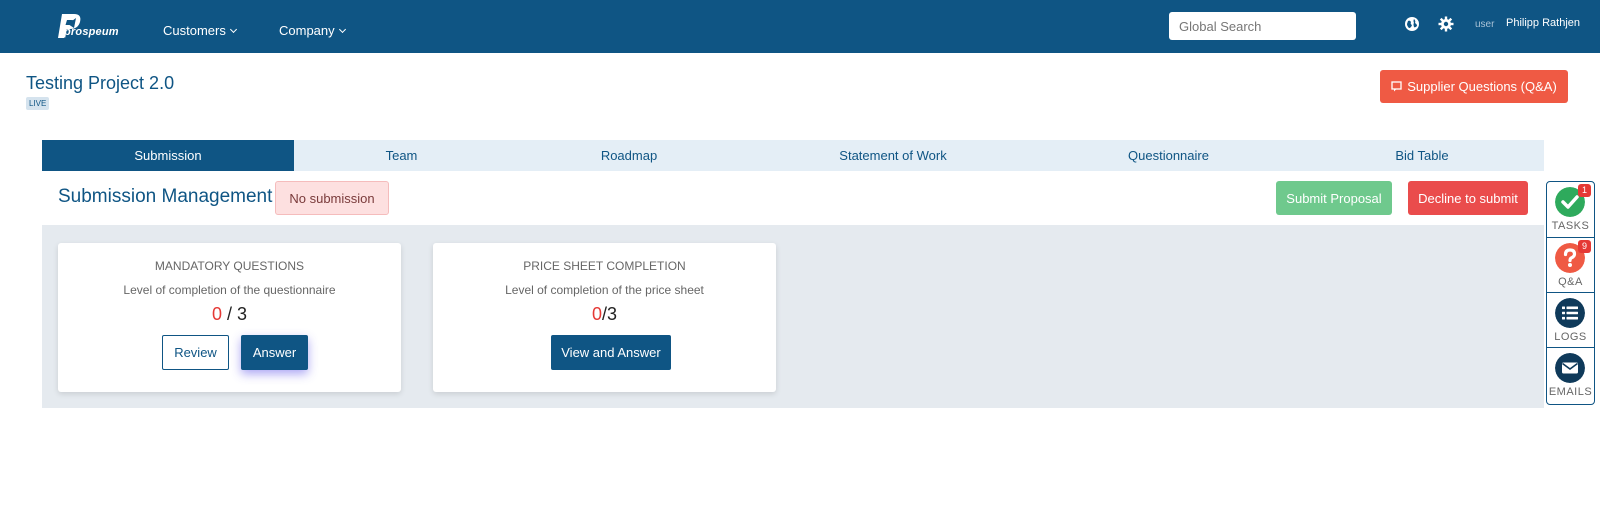 This screenshot has height=510, width=1600. I want to click on supplier-questions-button: Supplier Questions (Q&A), so click(1474, 86).